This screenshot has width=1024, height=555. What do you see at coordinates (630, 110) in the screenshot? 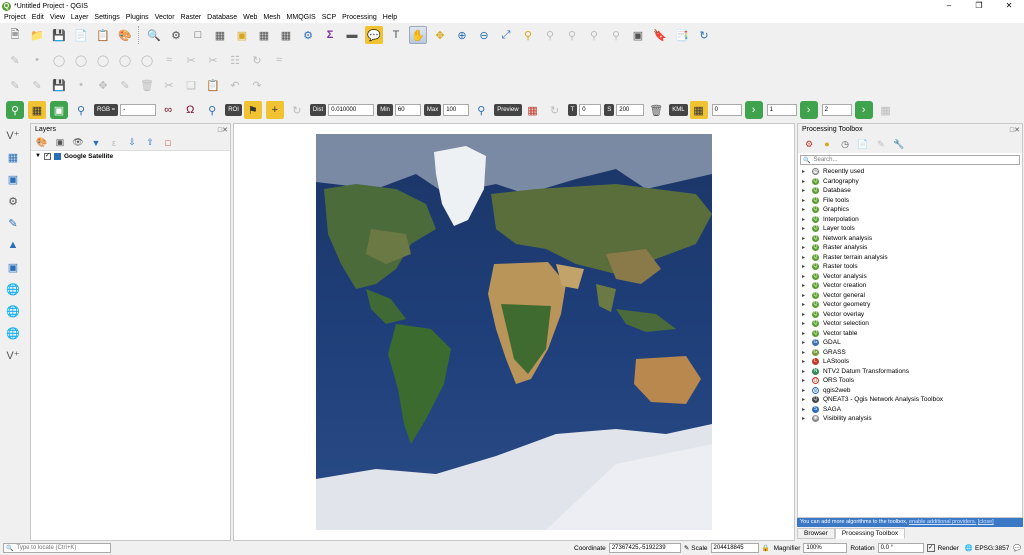
I see `s-input: 200` at bounding box center [630, 110].